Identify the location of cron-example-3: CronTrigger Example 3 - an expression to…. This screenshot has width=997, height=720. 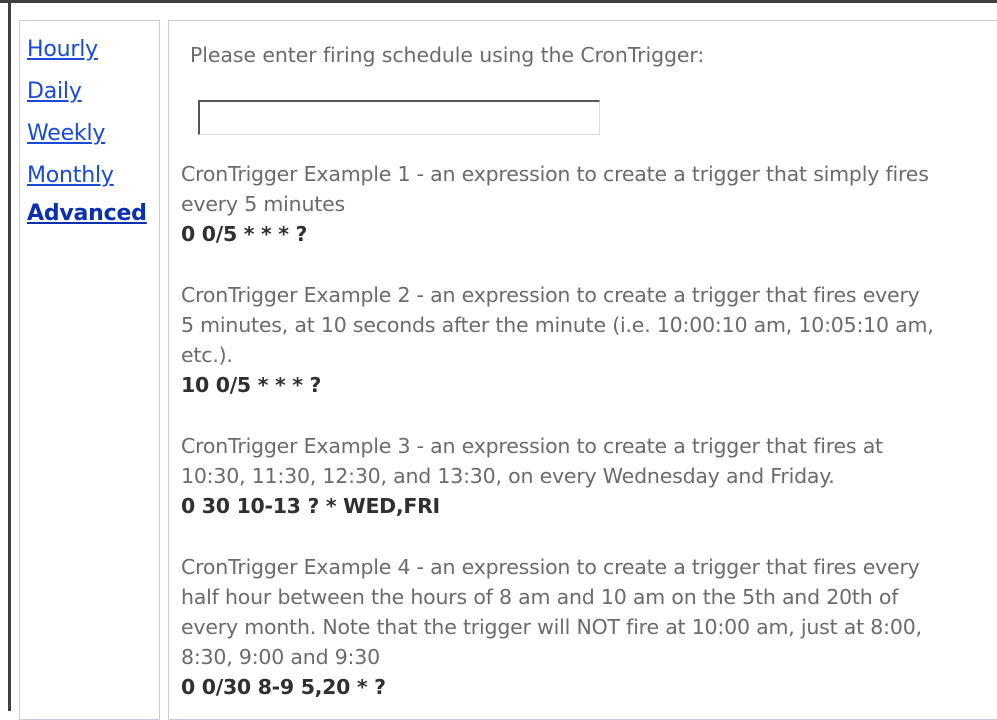
(589, 476).